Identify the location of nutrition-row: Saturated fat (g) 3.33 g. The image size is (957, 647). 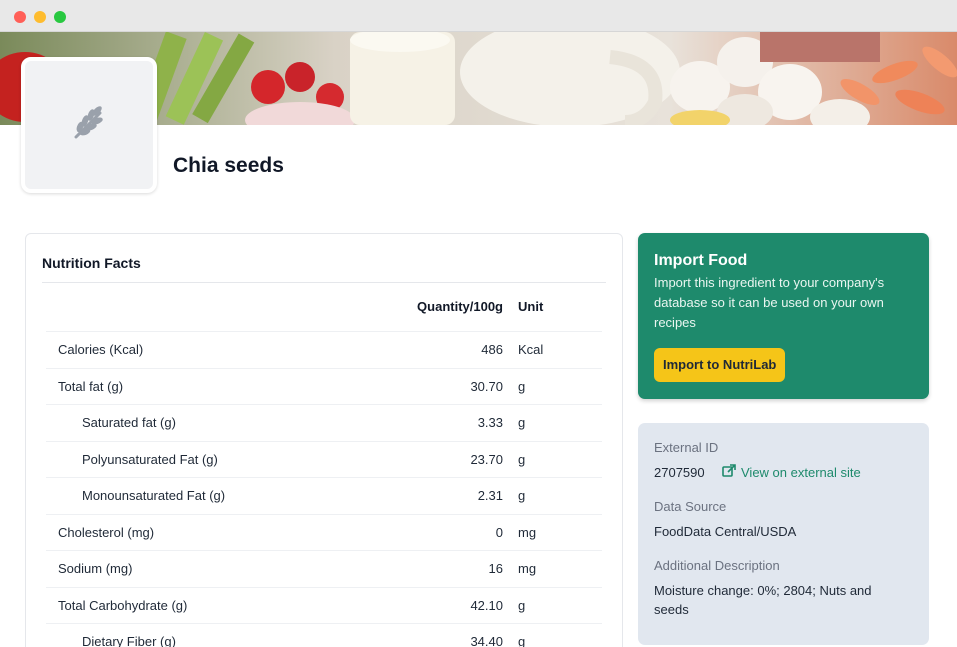
(324, 422).